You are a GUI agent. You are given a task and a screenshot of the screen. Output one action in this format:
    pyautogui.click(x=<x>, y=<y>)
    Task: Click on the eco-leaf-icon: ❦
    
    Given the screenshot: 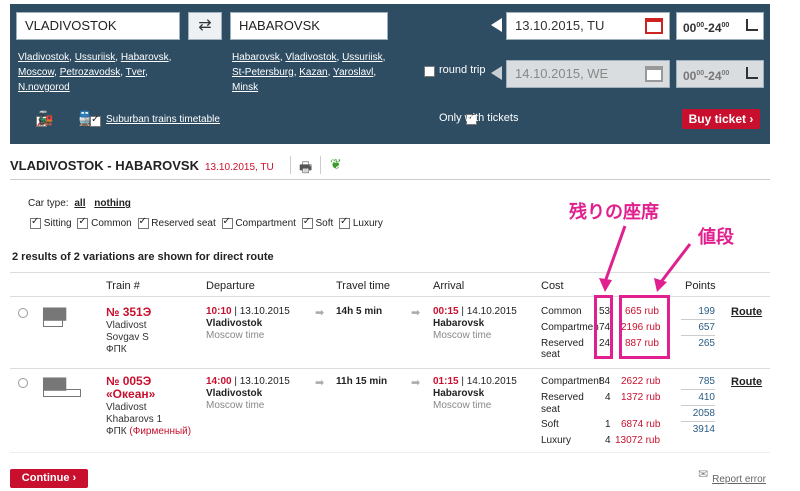 What is the action you would take?
    pyautogui.click(x=336, y=164)
    